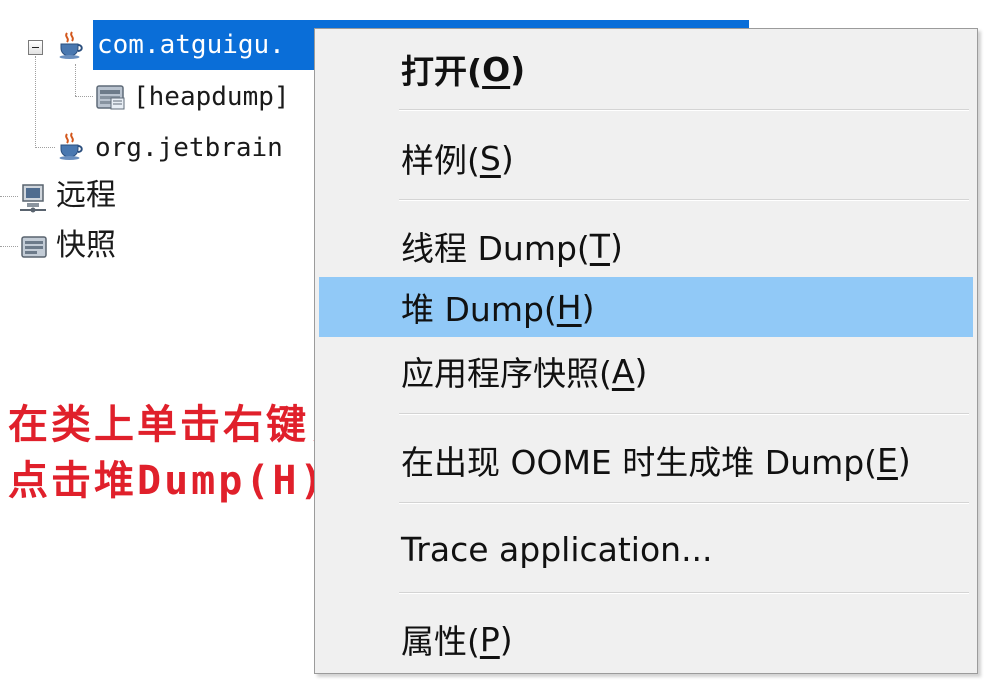  What do you see at coordinates (191, 45) in the screenshot?
I see `tree-node-label: com.atguigu.` at bounding box center [191, 45].